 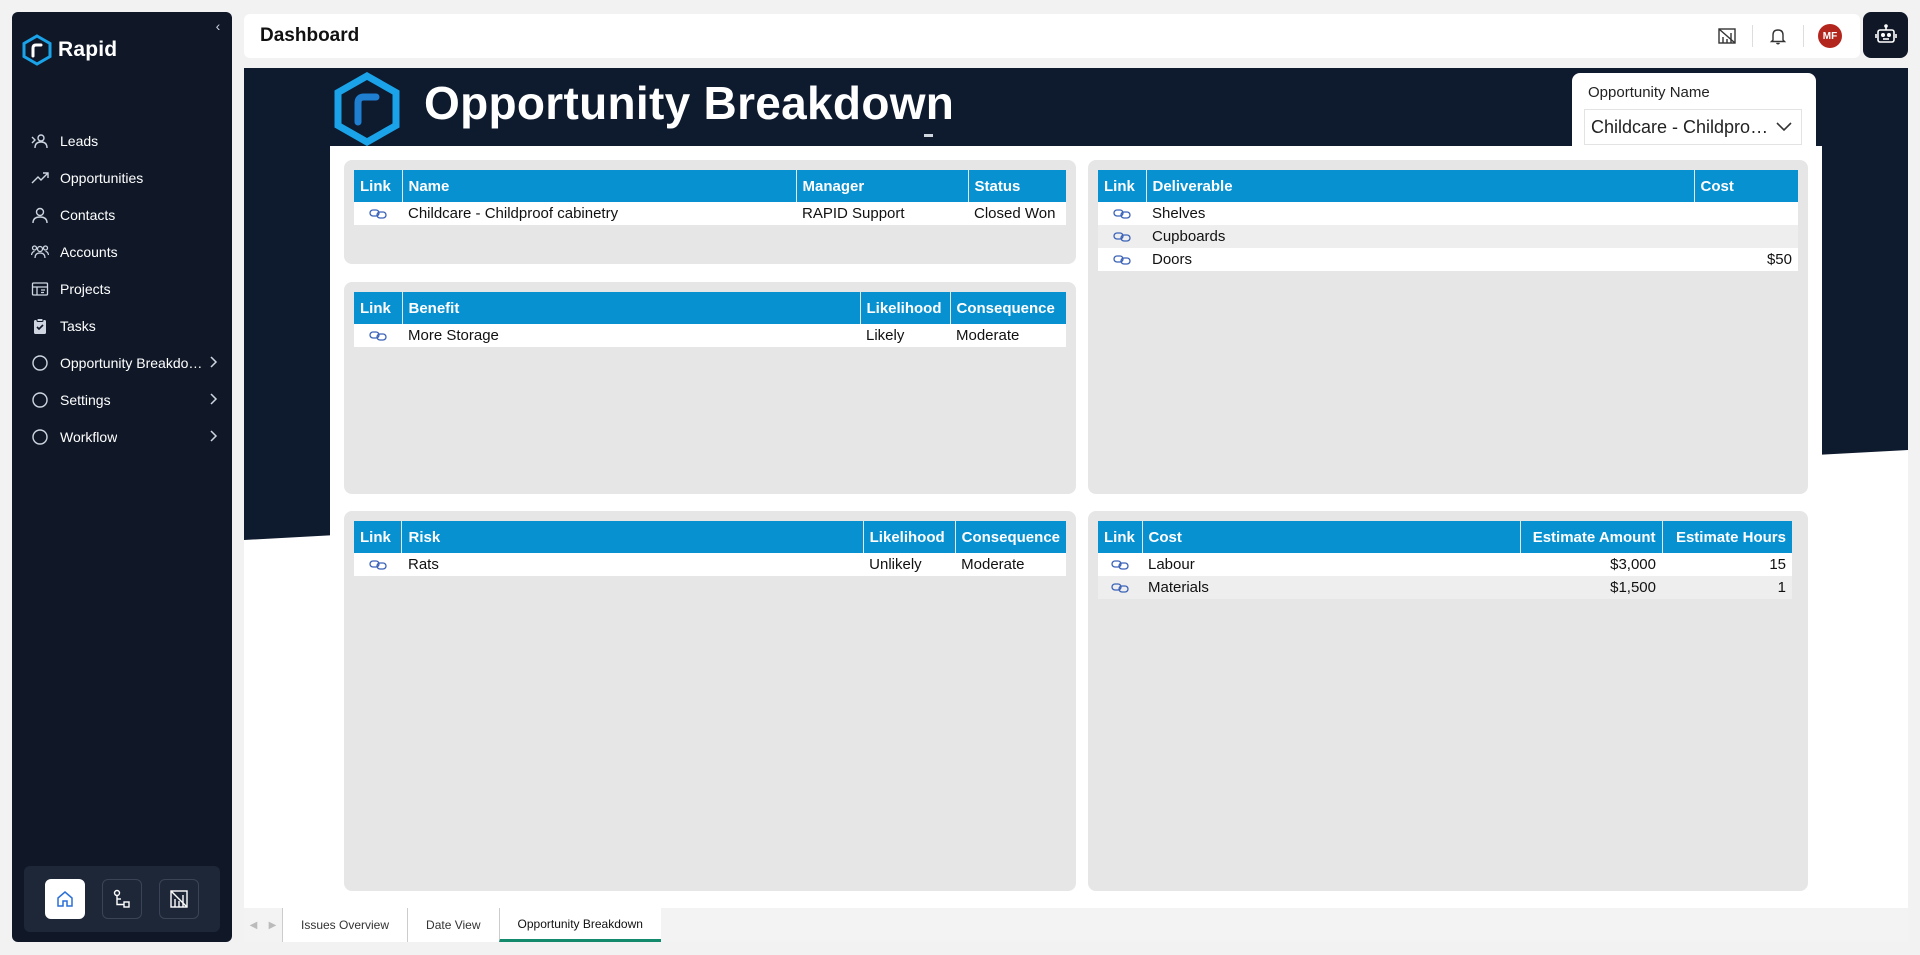 What do you see at coordinates (79, 140) in the screenshot?
I see `sidebar-item-label: Leads` at bounding box center [79, 140].